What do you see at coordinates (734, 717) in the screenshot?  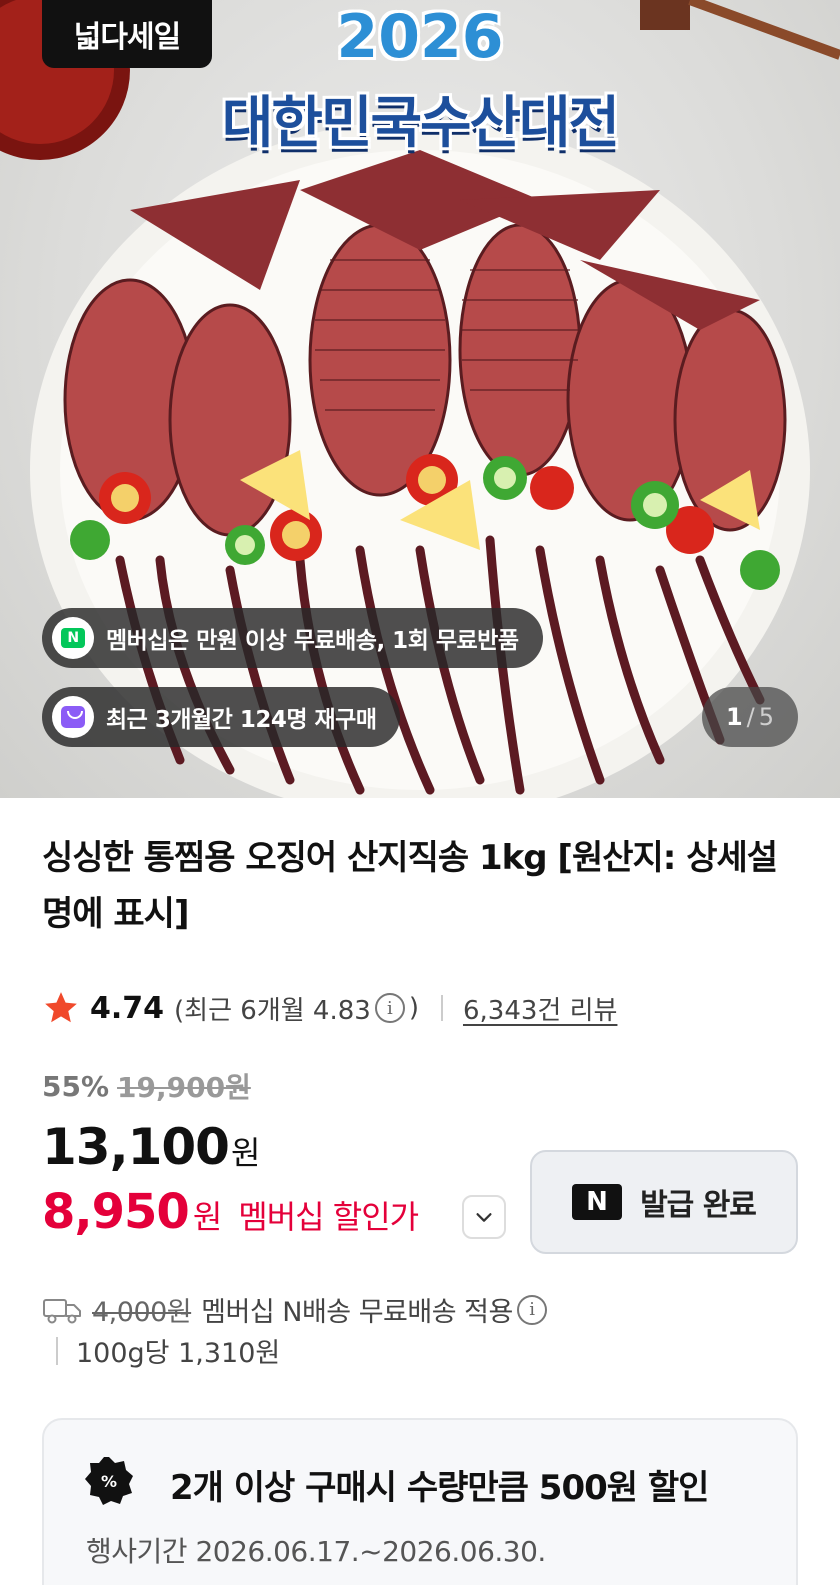 I see `image-counter-current: 1` at bounding box center [734, 717].